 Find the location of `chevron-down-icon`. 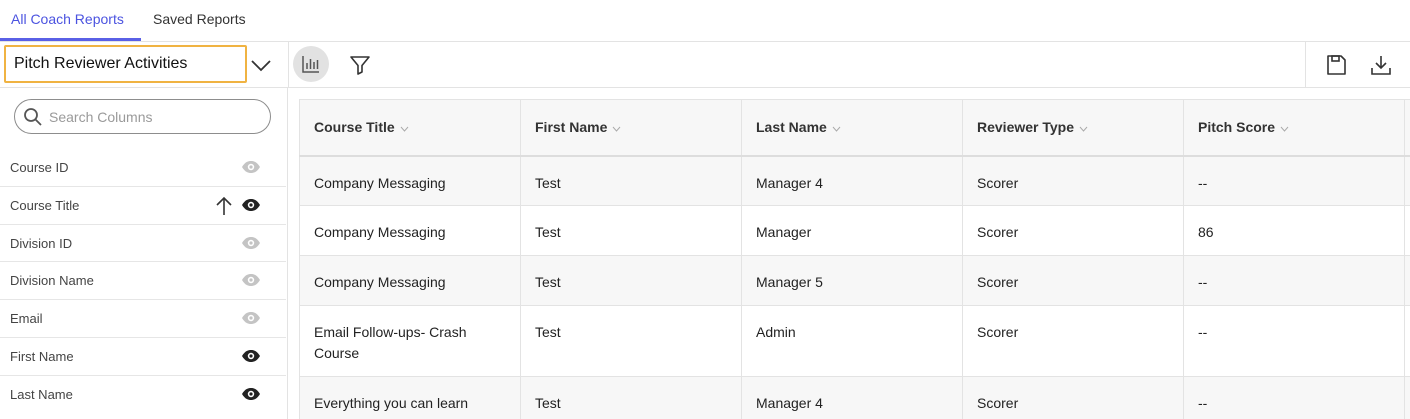

chevron-down-icon is located at coordinates (261, 65).